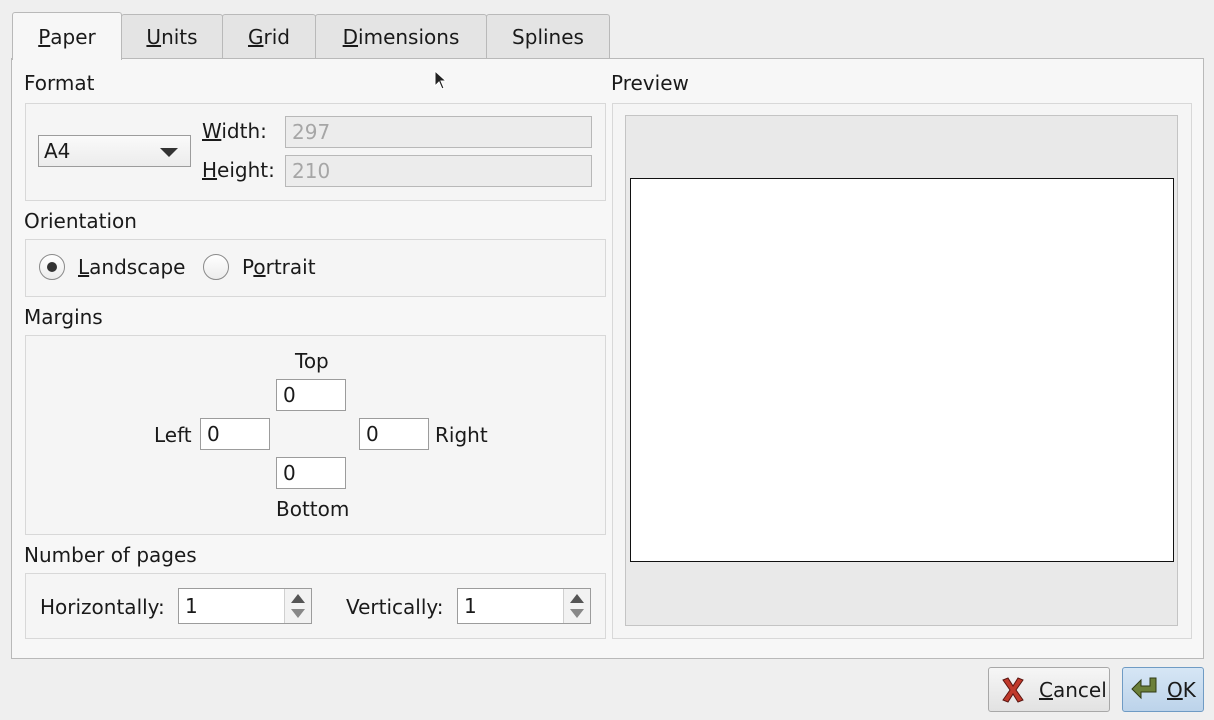 This screenshot has width=1214, height=720. I want to click on mouse-cursor-icon, so click(441, 80).